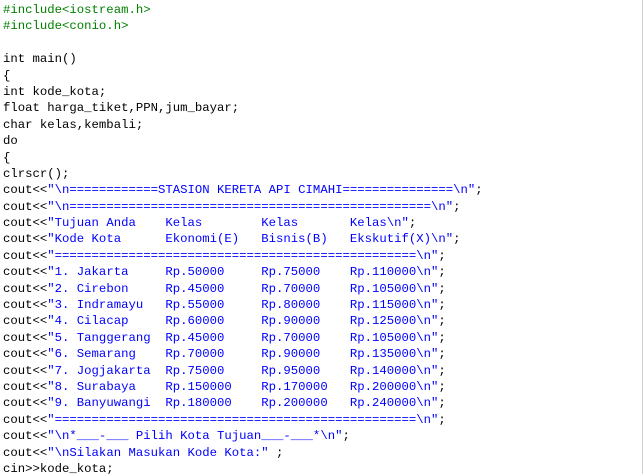 The width and height of the screenshot is (643, 474). I want to click on code-line: int main(), so click(243, 59).